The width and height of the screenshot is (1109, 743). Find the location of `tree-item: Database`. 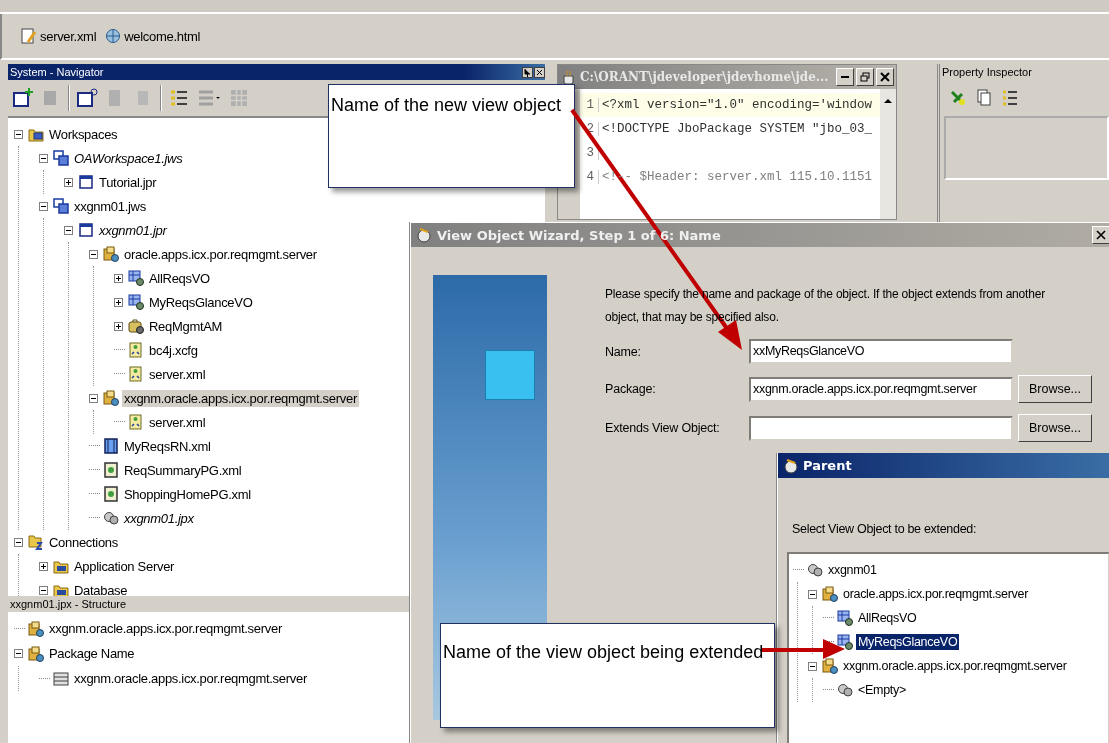

tree-item: Database is located at coordinates (101, 590).